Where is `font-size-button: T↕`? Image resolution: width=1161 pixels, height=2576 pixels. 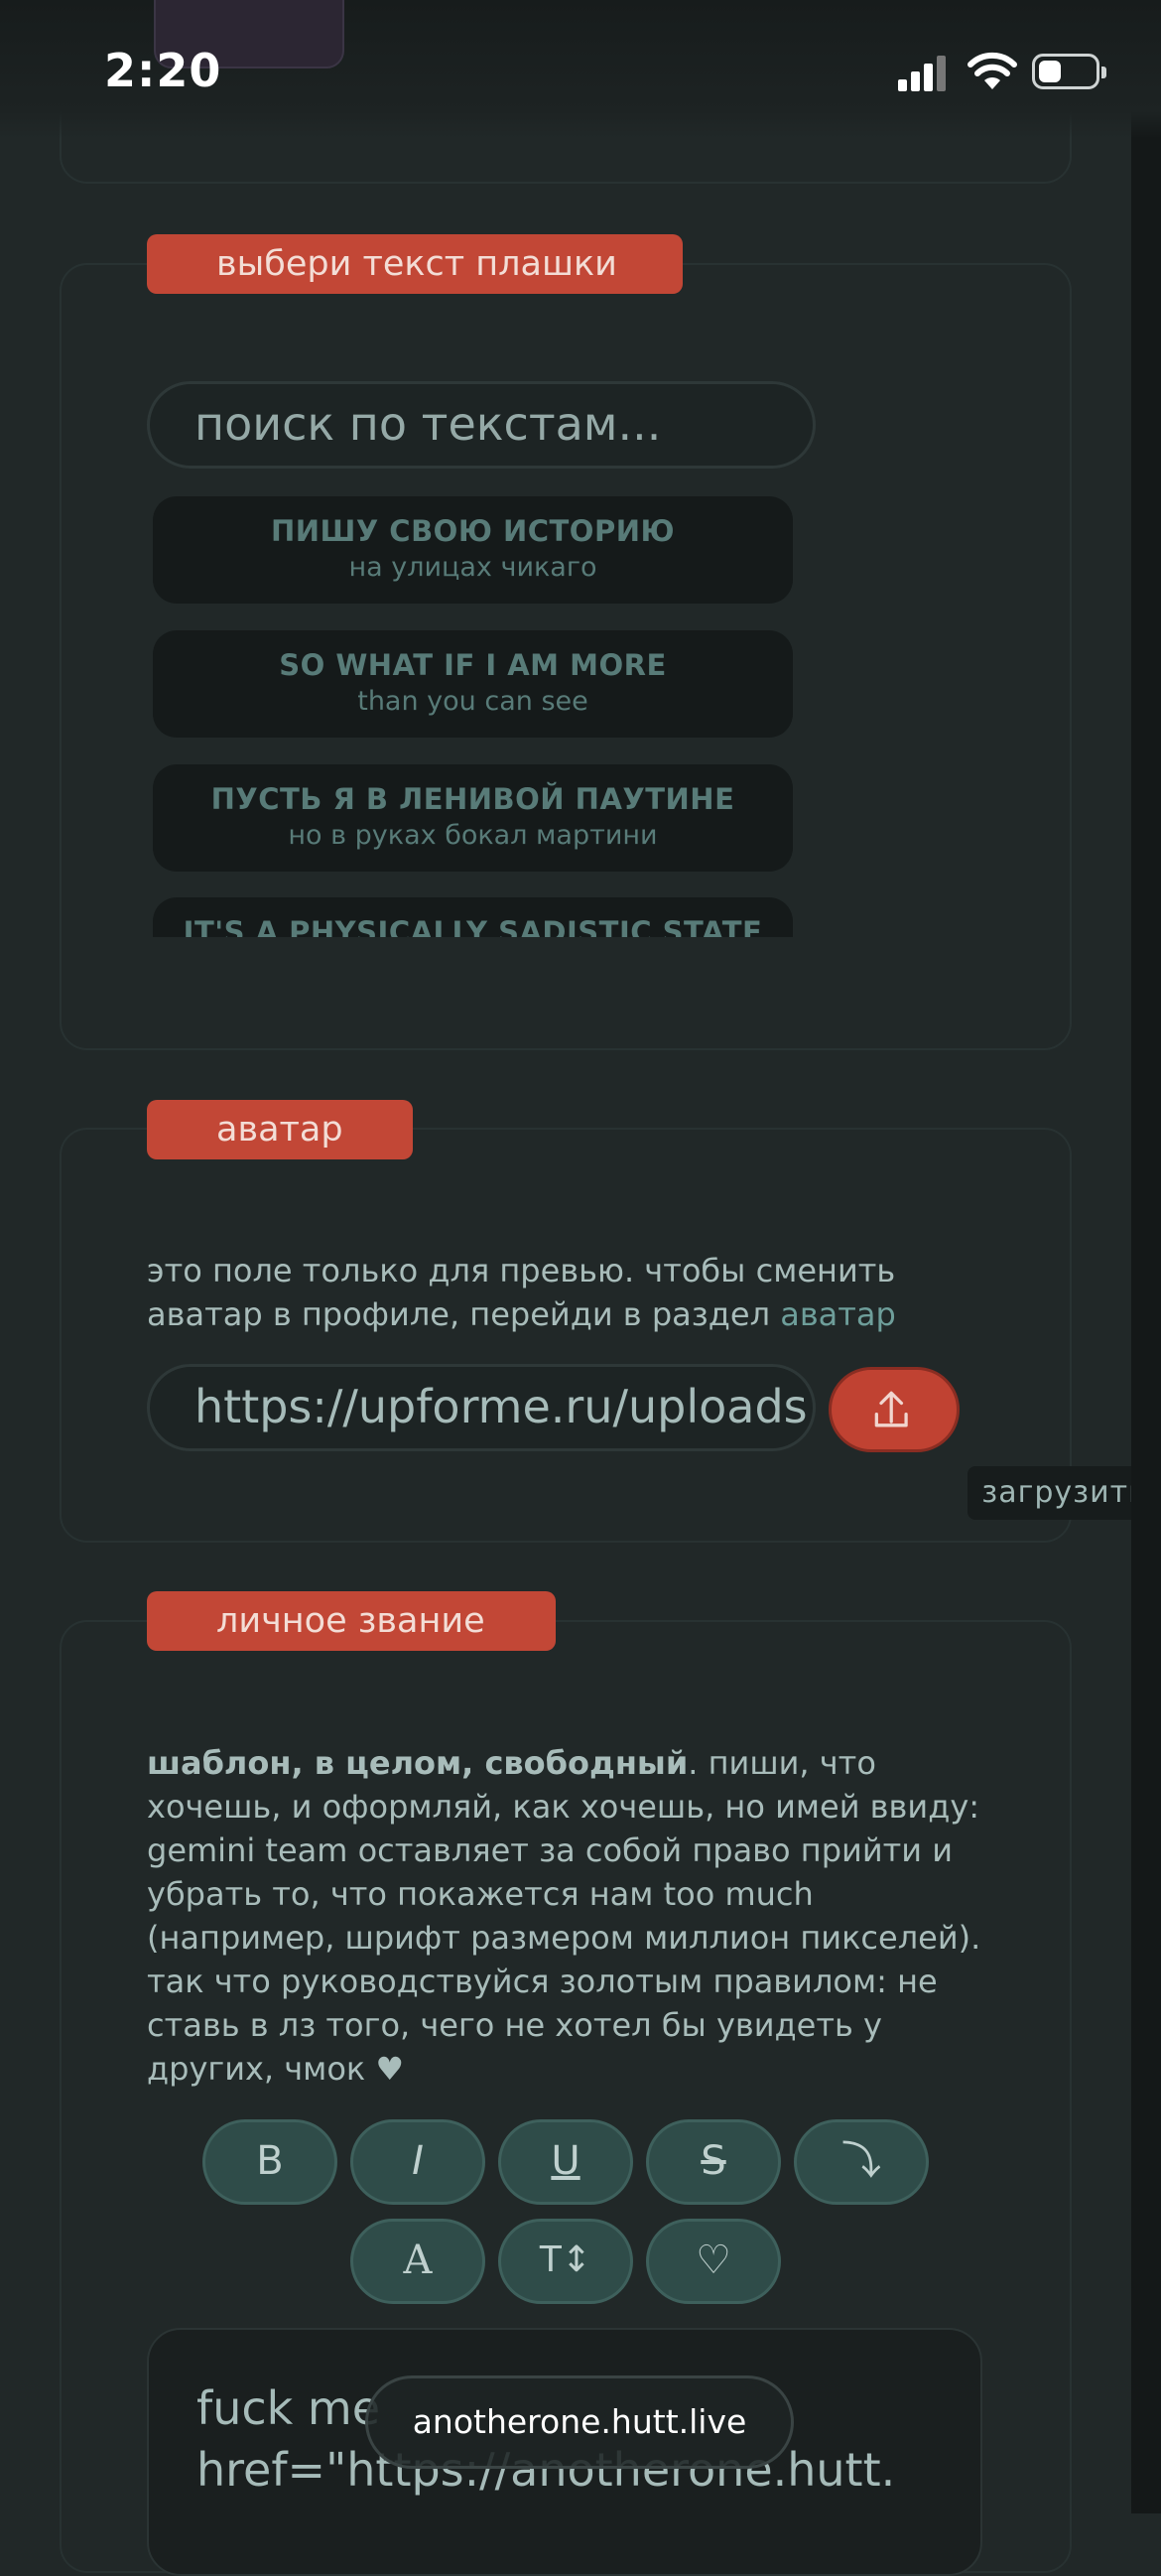 font-size-button: T↕ is located at coordinates (565, 2261).